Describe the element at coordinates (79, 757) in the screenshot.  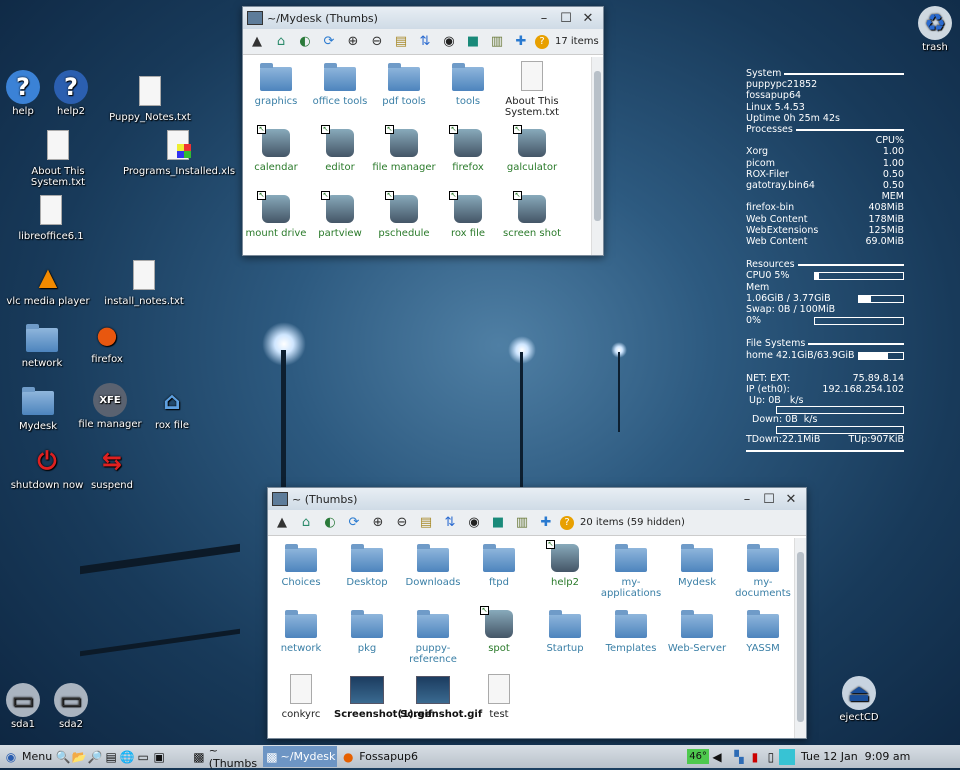
I see `folder-icon: 📂` at that location.